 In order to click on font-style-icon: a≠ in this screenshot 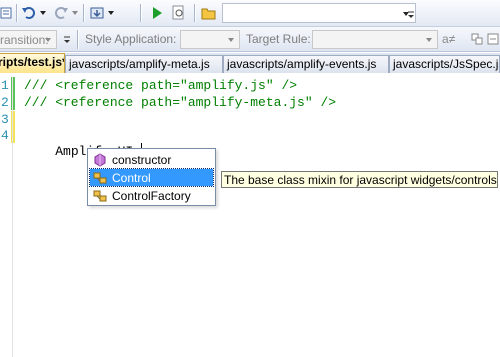, I will do `click(448, 39)`.